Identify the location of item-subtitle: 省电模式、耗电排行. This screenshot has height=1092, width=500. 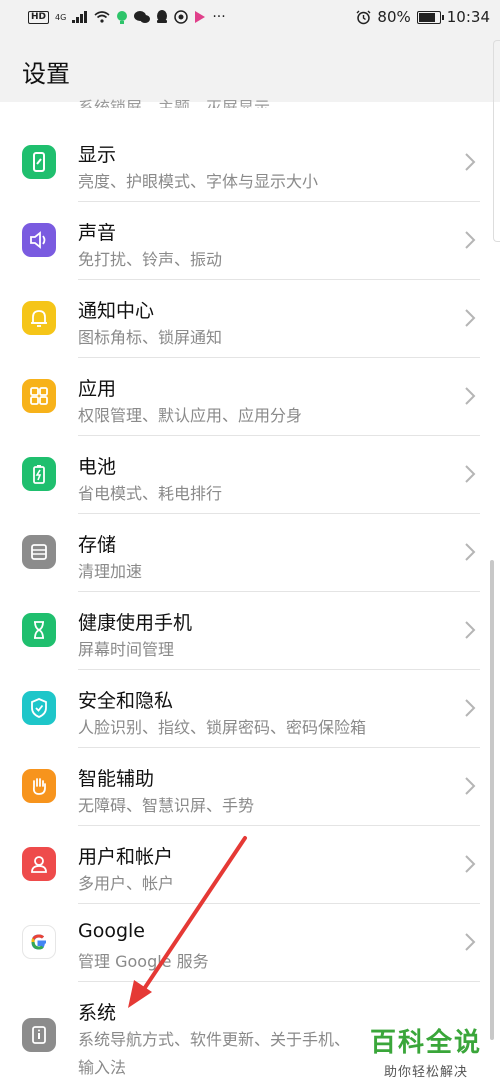
(150, 493).